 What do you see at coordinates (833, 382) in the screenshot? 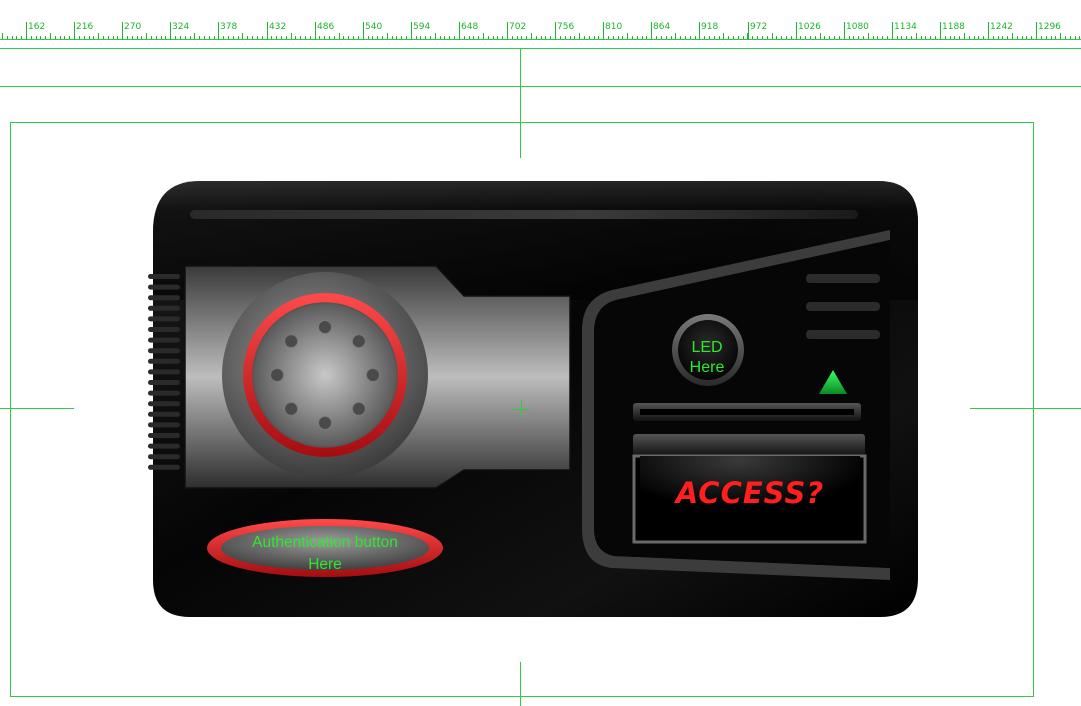
I see `up-arrow-icon` at bounding box center [833, 382].